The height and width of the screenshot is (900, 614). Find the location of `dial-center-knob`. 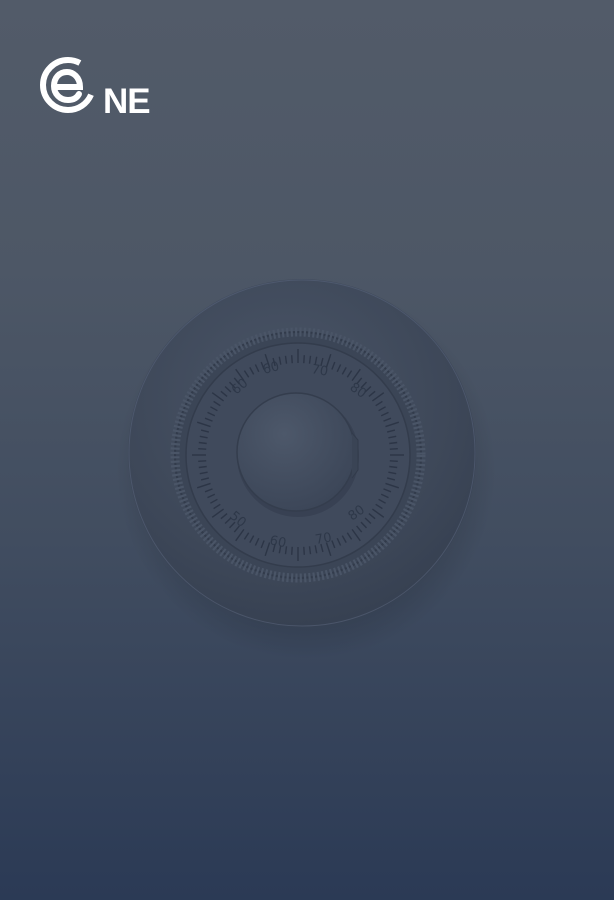

dial-center-knob is located at coordinates (296, 452).